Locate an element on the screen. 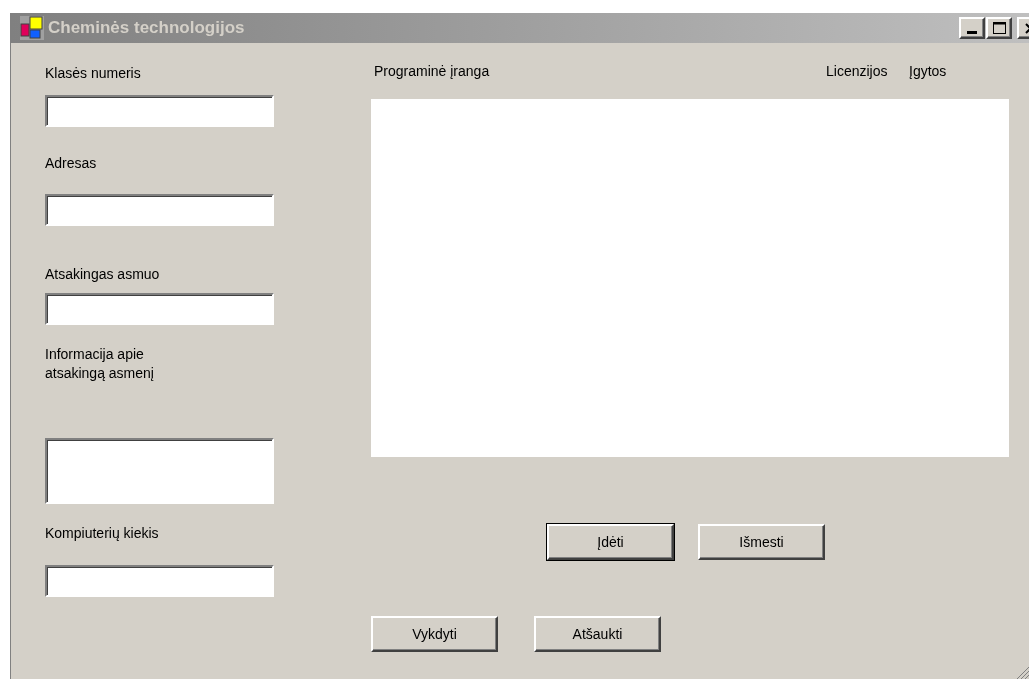 This screenshot has width=1029, height=679. minimize-icon is located at coordinates (972, 32).